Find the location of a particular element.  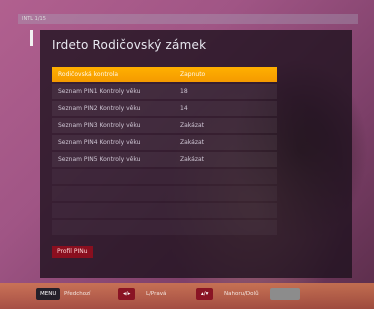

menu-row-parental-control: Rodičovská kontrola Zapnuto is located at coordinates (164, 74).